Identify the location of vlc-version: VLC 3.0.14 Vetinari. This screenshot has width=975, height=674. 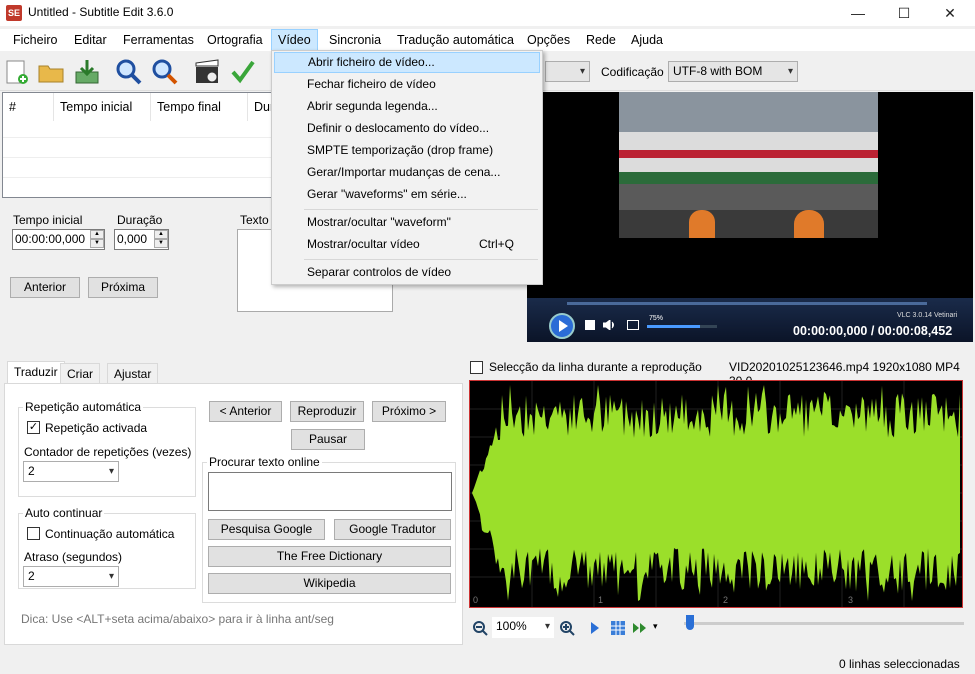
(927, 315).